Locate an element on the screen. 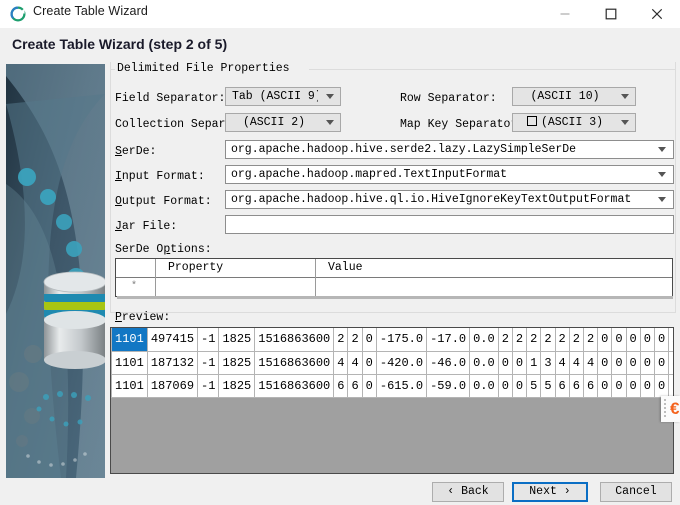 This screenshot has height=505, width=680. preview-cell: -17.0 is located at coordinates (448, 340).